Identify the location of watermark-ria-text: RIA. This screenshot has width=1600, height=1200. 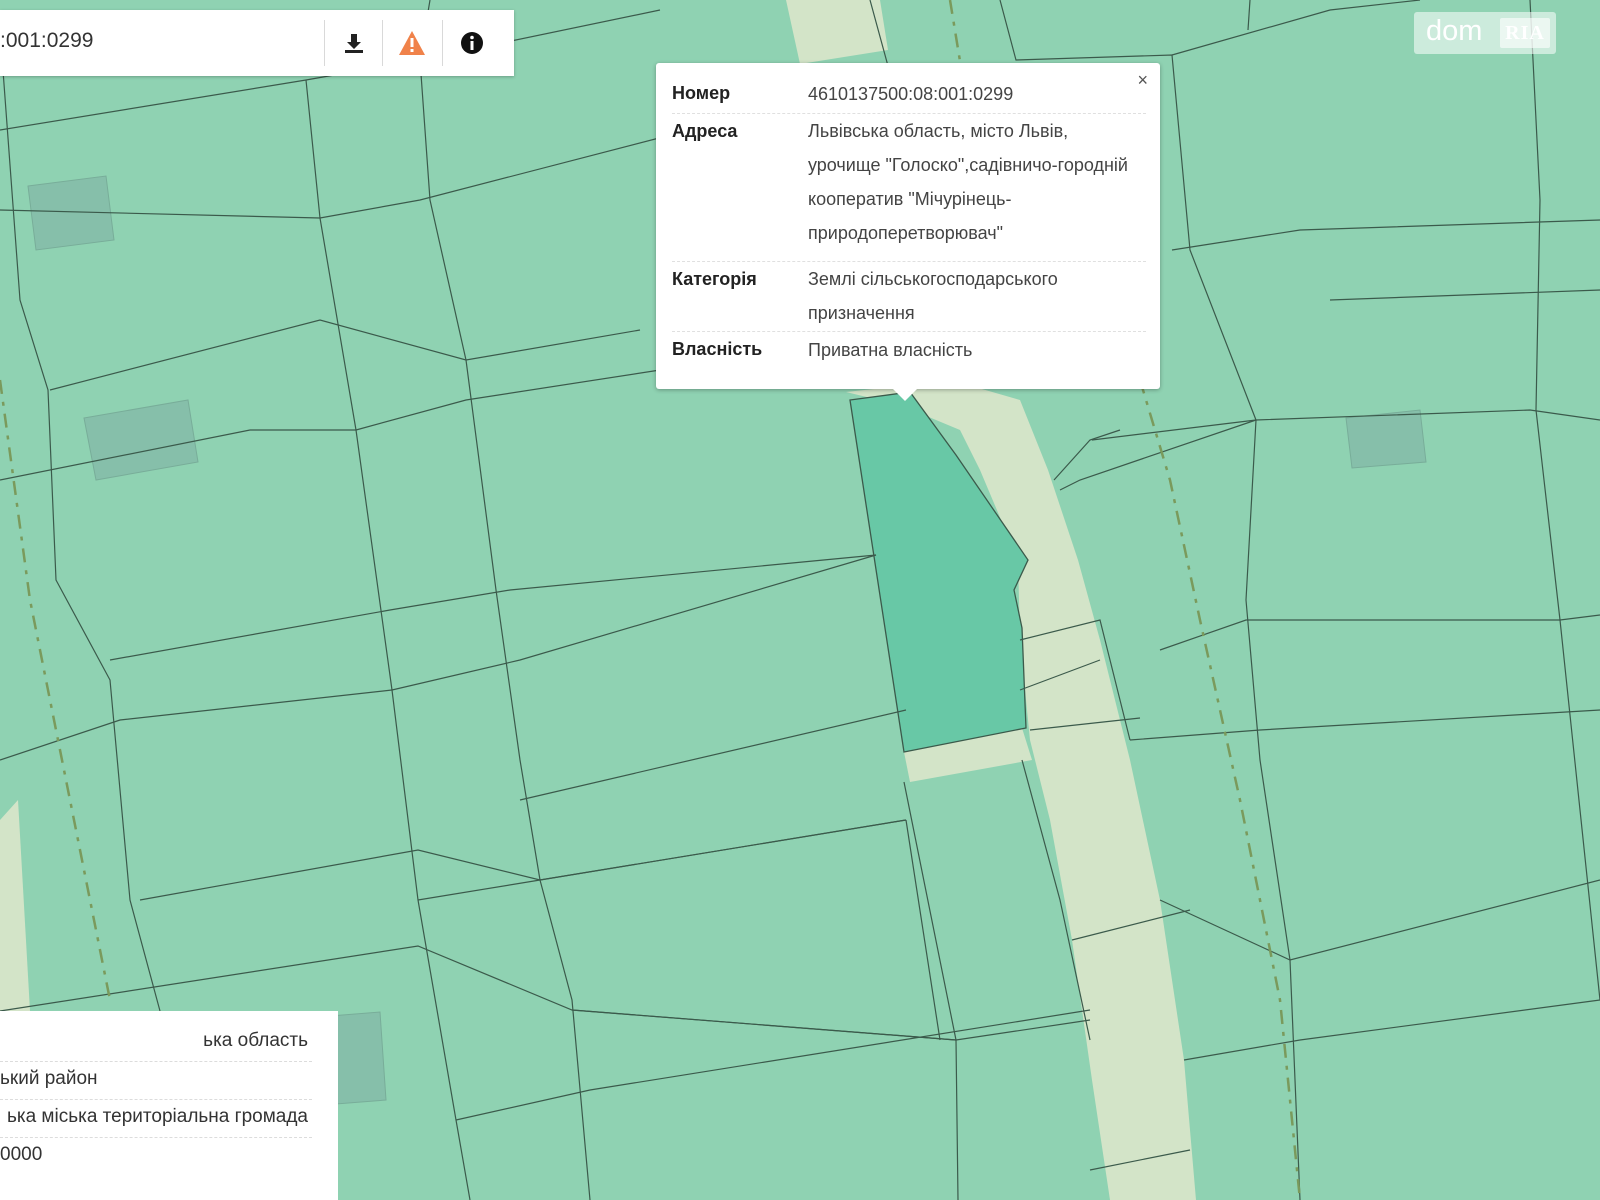
(1525, 33).